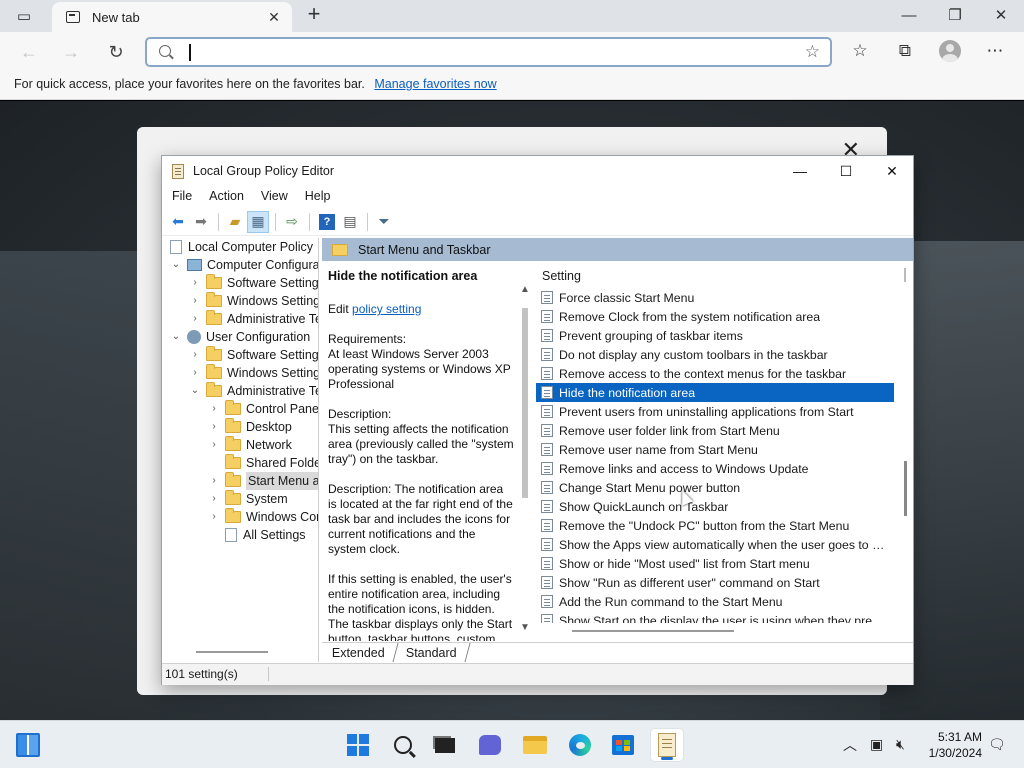  I want to click on list-horizontal-scrollbar, so click(653, 631).